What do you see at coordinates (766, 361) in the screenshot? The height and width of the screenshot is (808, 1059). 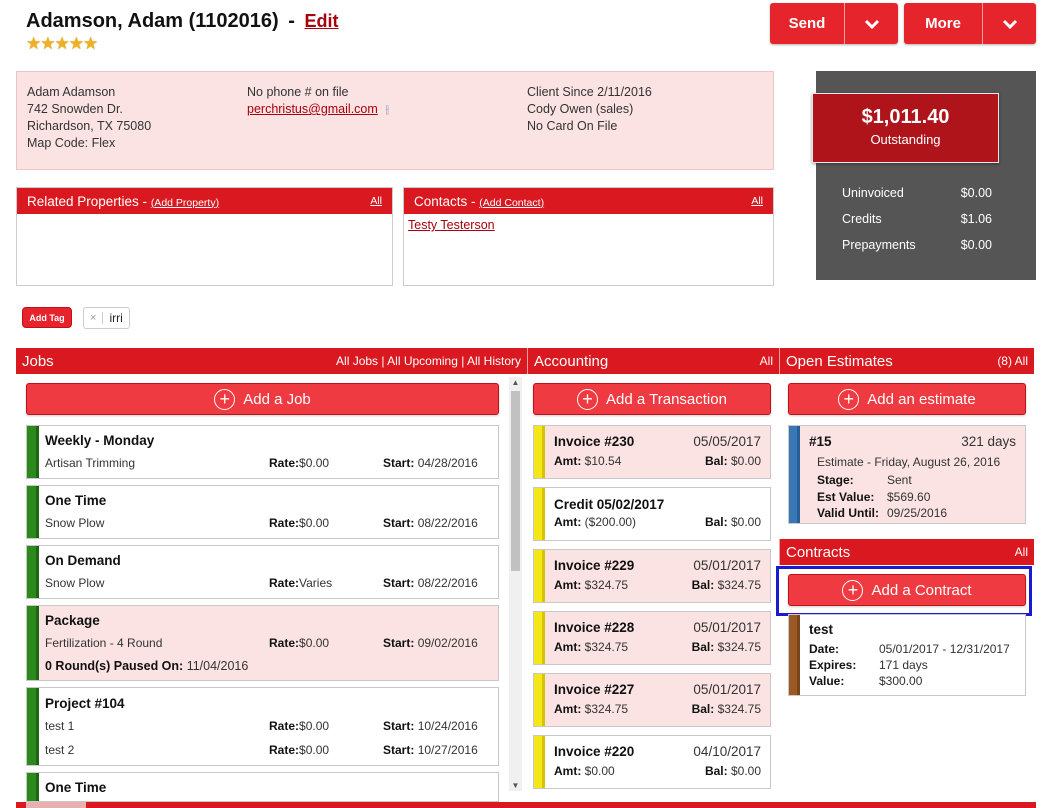 I see `accounting-all-link: All` at bounding box center [766, 361].